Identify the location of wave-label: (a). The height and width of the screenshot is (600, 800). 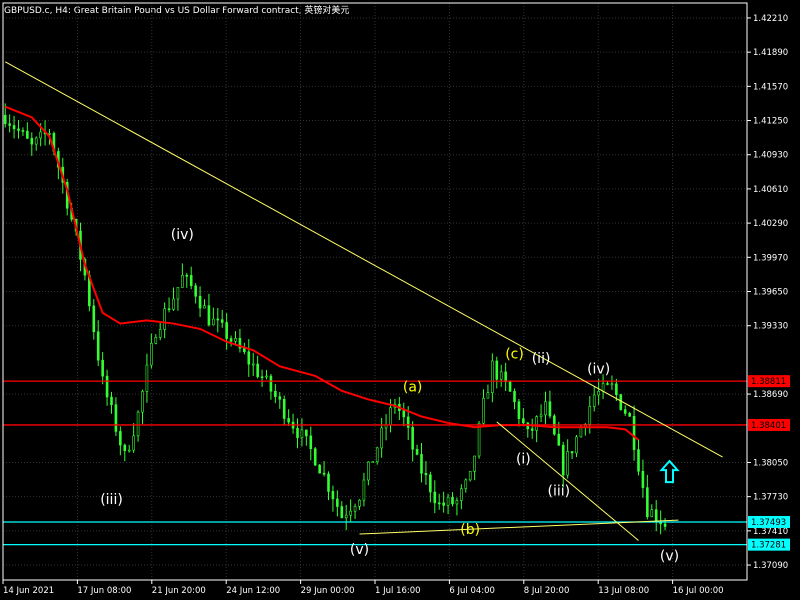
(413, 388).